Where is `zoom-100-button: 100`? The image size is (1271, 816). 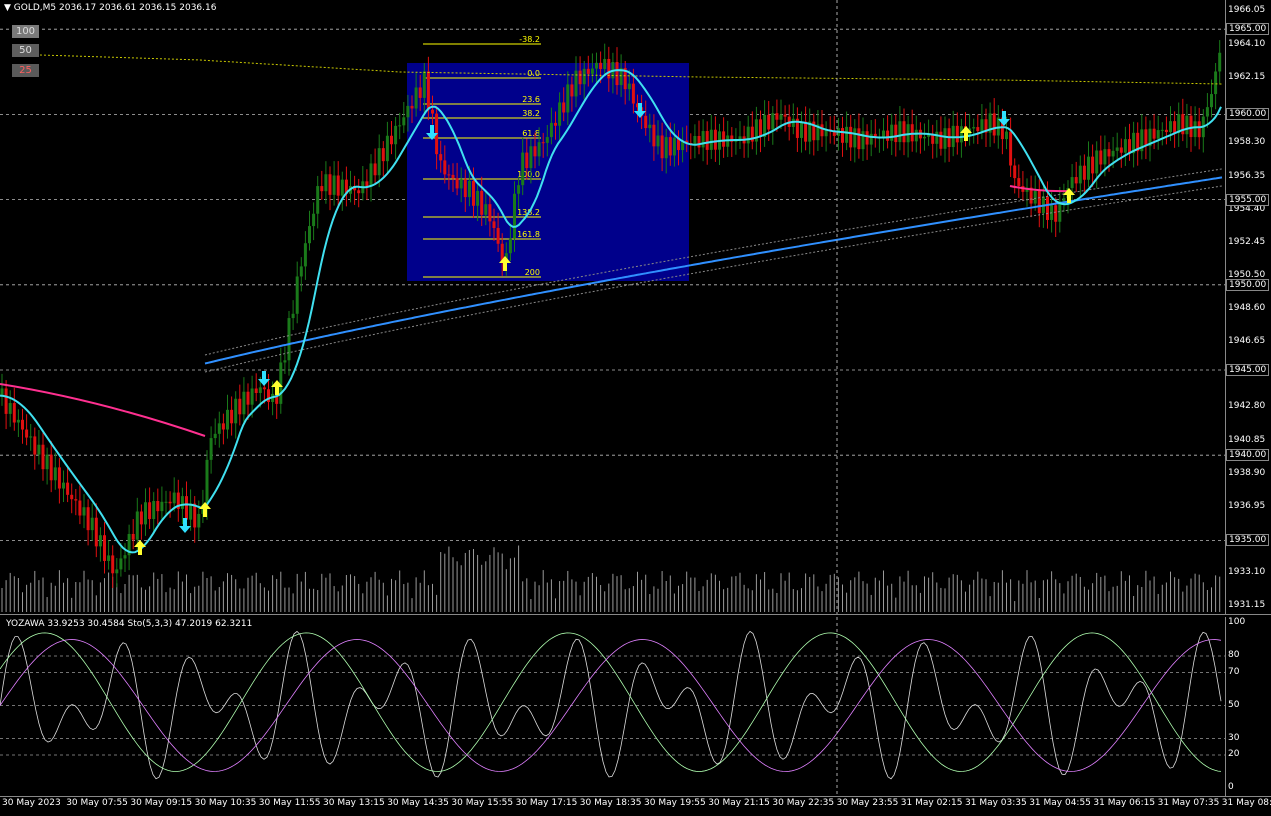 zoom-100-button: 100 is located at coordinates (25, 31).